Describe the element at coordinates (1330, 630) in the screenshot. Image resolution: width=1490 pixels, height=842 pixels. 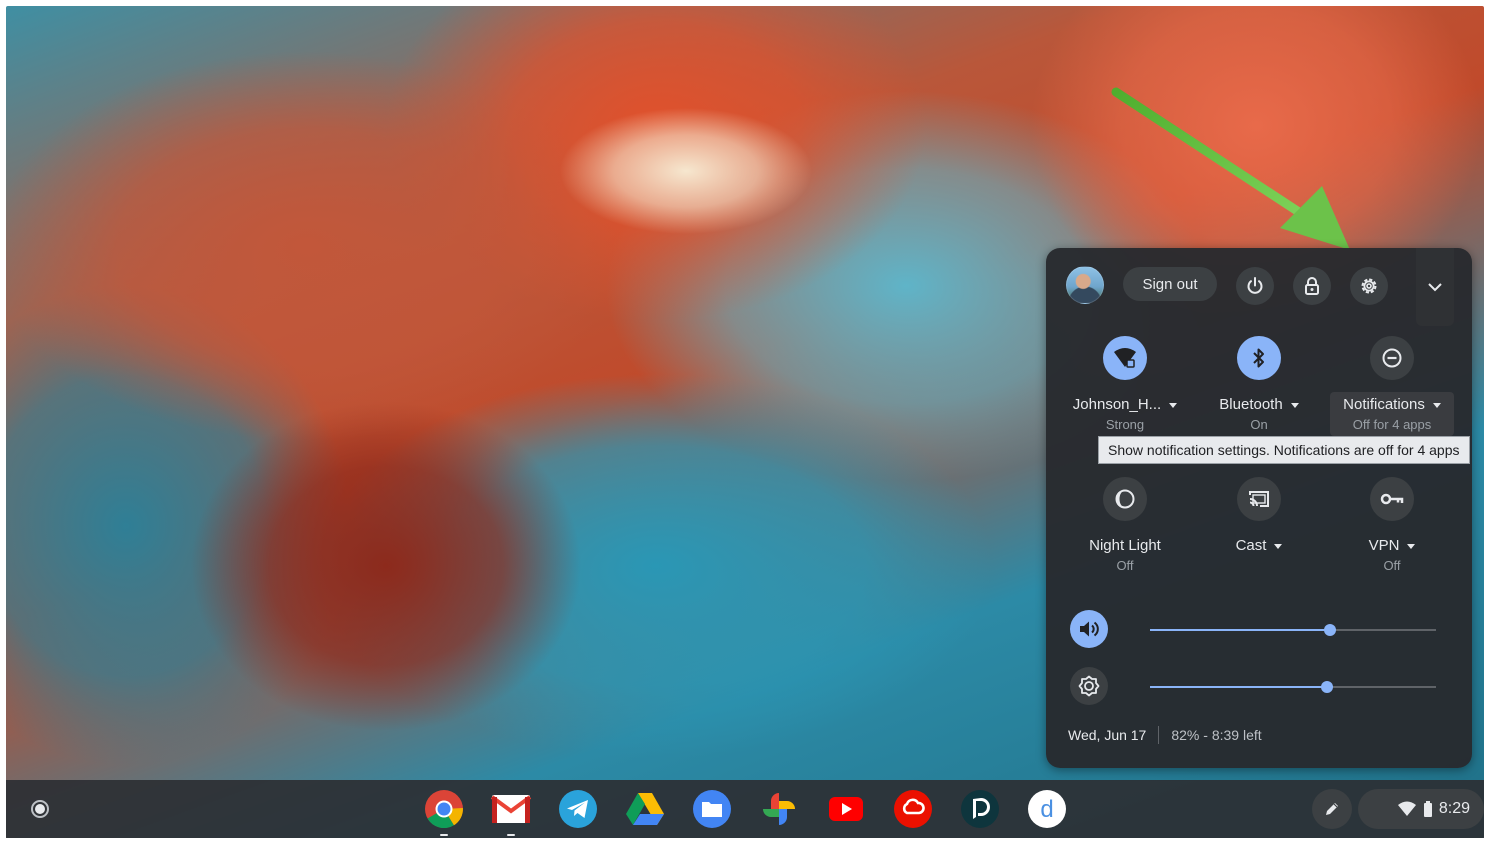
I see `volume-thumb` at that location.